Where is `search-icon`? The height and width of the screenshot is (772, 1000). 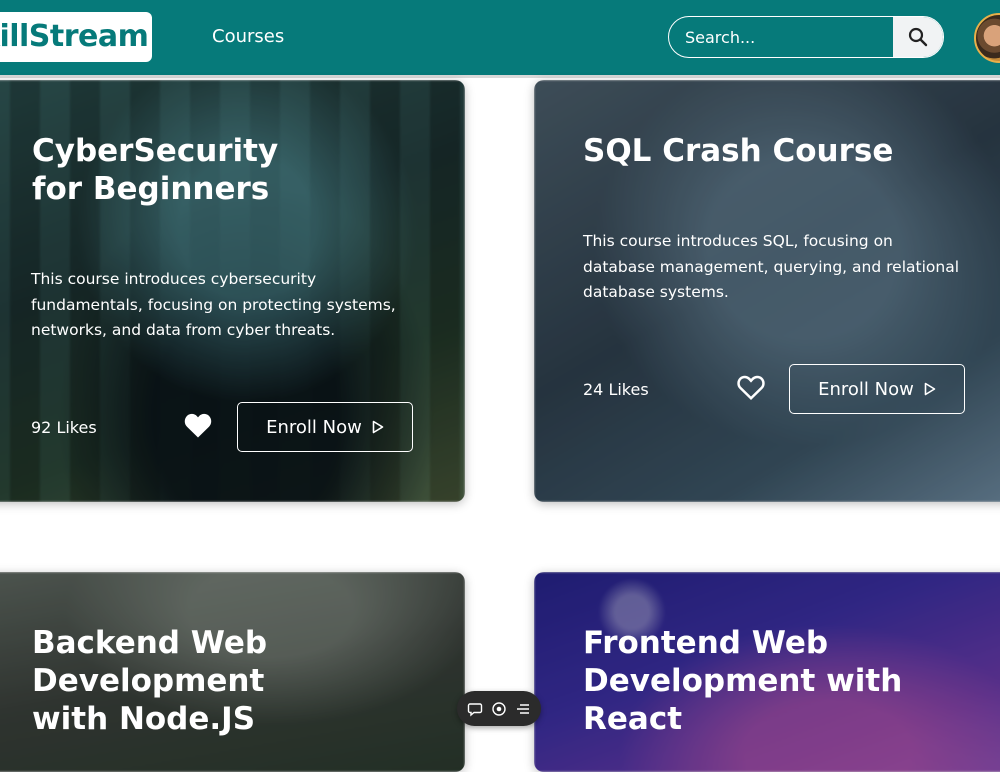
search-icon is located at coordinates (918, 37).